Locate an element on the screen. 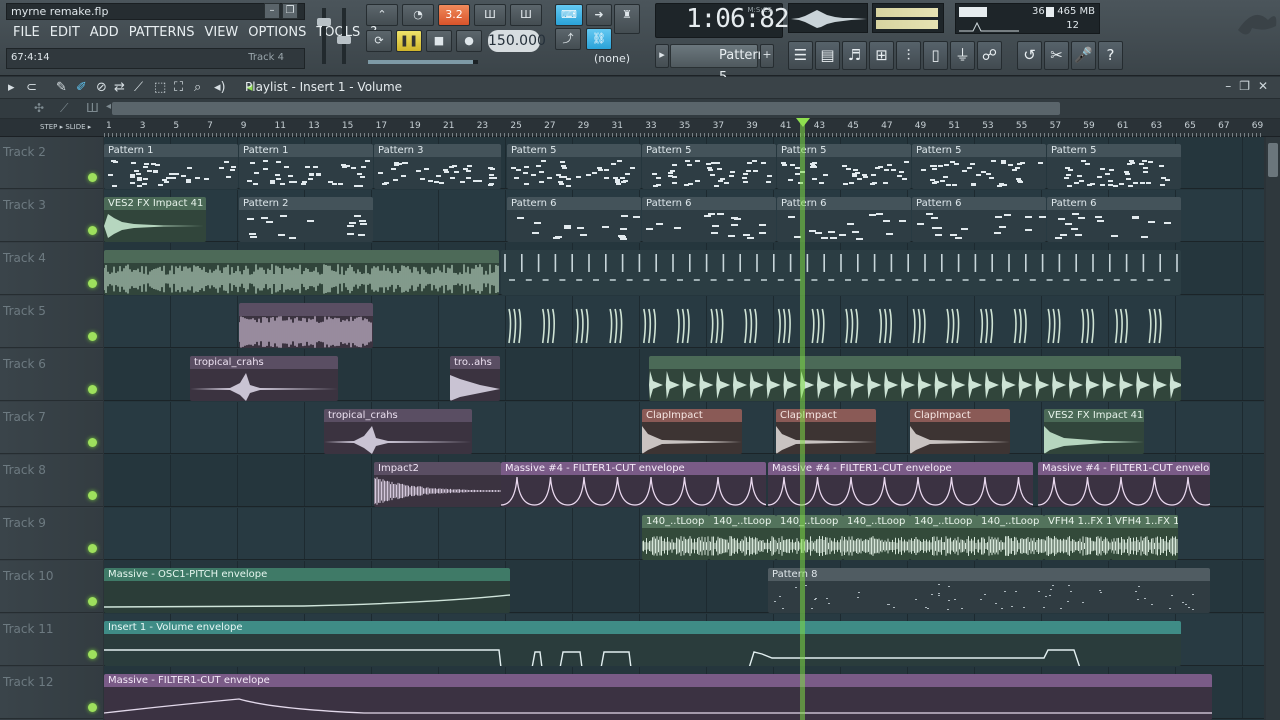  menu-options: OPTIONS is located at coordinates (277, 33).